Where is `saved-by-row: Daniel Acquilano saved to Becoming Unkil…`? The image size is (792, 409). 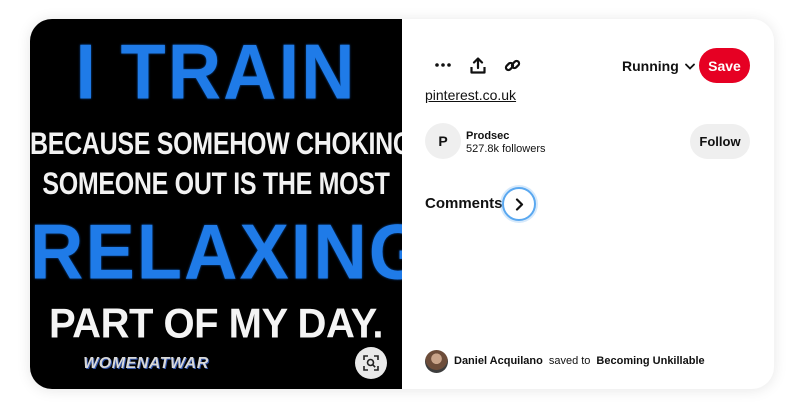
saved-by-row: Daniel Acquilano saved to Becoming Unkil… is located at coordinates (565, 361).